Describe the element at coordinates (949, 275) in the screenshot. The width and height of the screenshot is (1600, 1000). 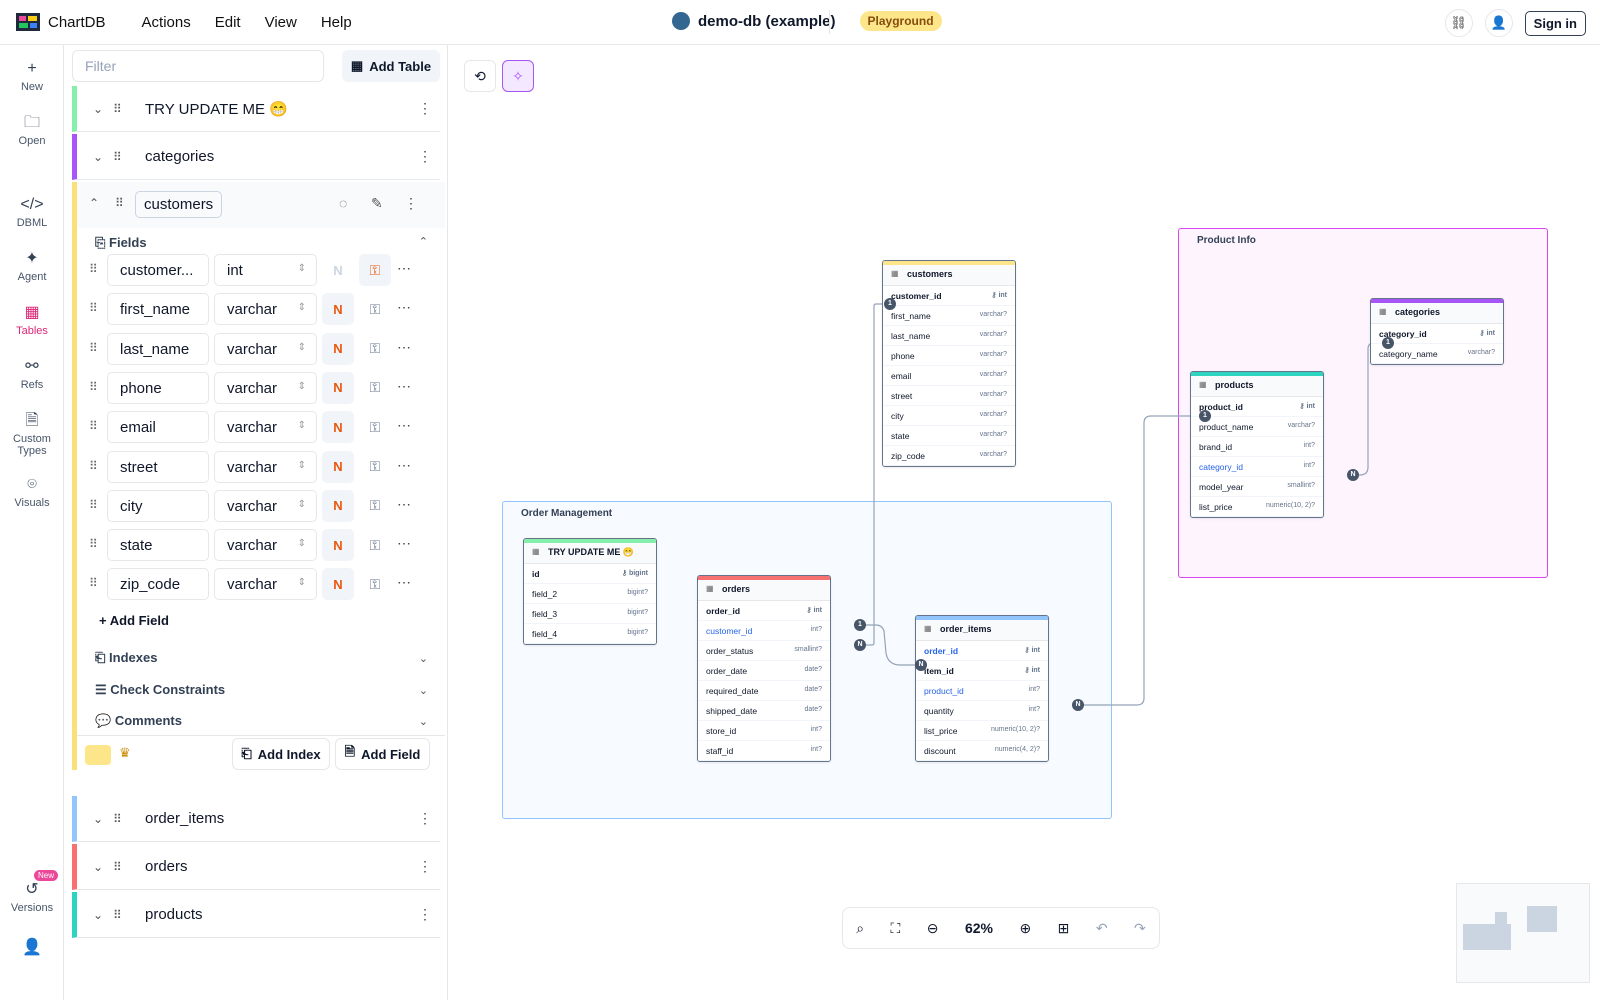
I see `table-header: customers` at that location.